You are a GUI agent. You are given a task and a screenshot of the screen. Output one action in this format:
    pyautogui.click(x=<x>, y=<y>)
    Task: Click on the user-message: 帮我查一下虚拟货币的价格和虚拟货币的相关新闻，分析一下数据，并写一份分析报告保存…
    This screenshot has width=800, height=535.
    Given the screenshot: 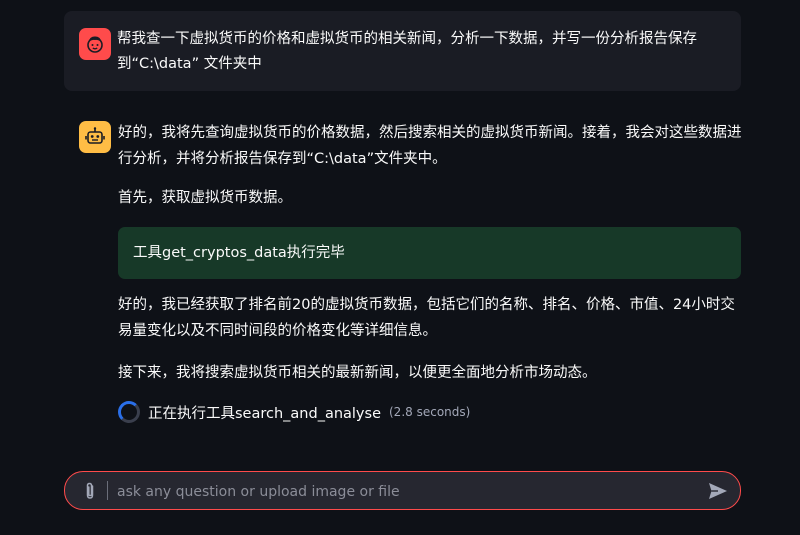 What is the action you would take?
    pyautogui.click(x=402, y=51)
    